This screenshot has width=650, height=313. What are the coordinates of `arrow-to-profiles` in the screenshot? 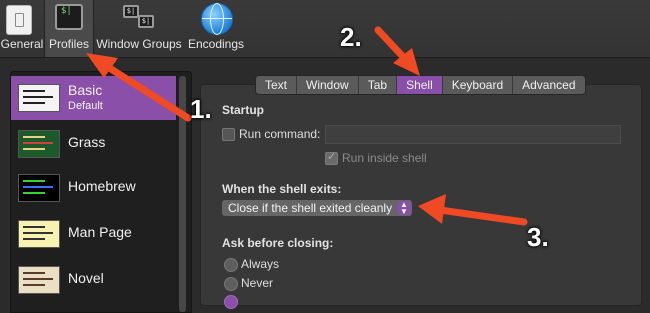 It's located at (139, 87).